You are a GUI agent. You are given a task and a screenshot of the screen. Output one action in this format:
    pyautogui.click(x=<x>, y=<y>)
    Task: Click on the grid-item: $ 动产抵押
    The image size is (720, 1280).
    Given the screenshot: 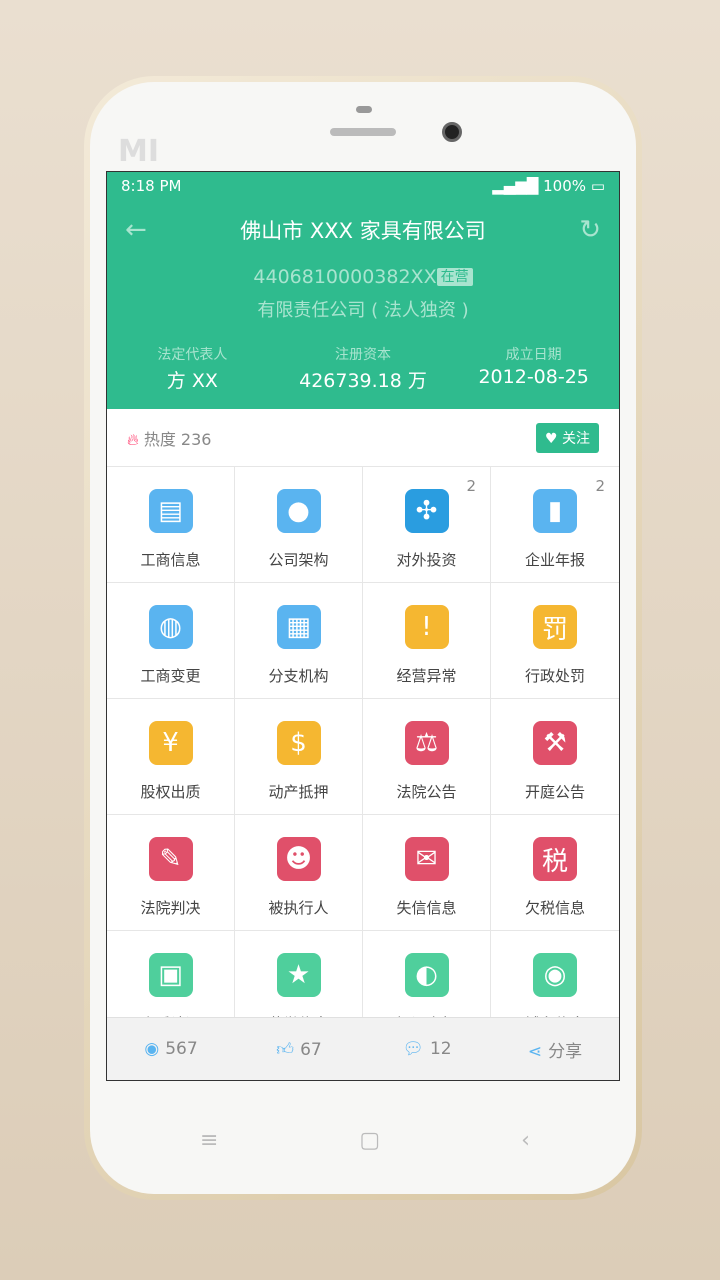 What is the action you would take?
    pyautogui.click(x=299, y=757)
    